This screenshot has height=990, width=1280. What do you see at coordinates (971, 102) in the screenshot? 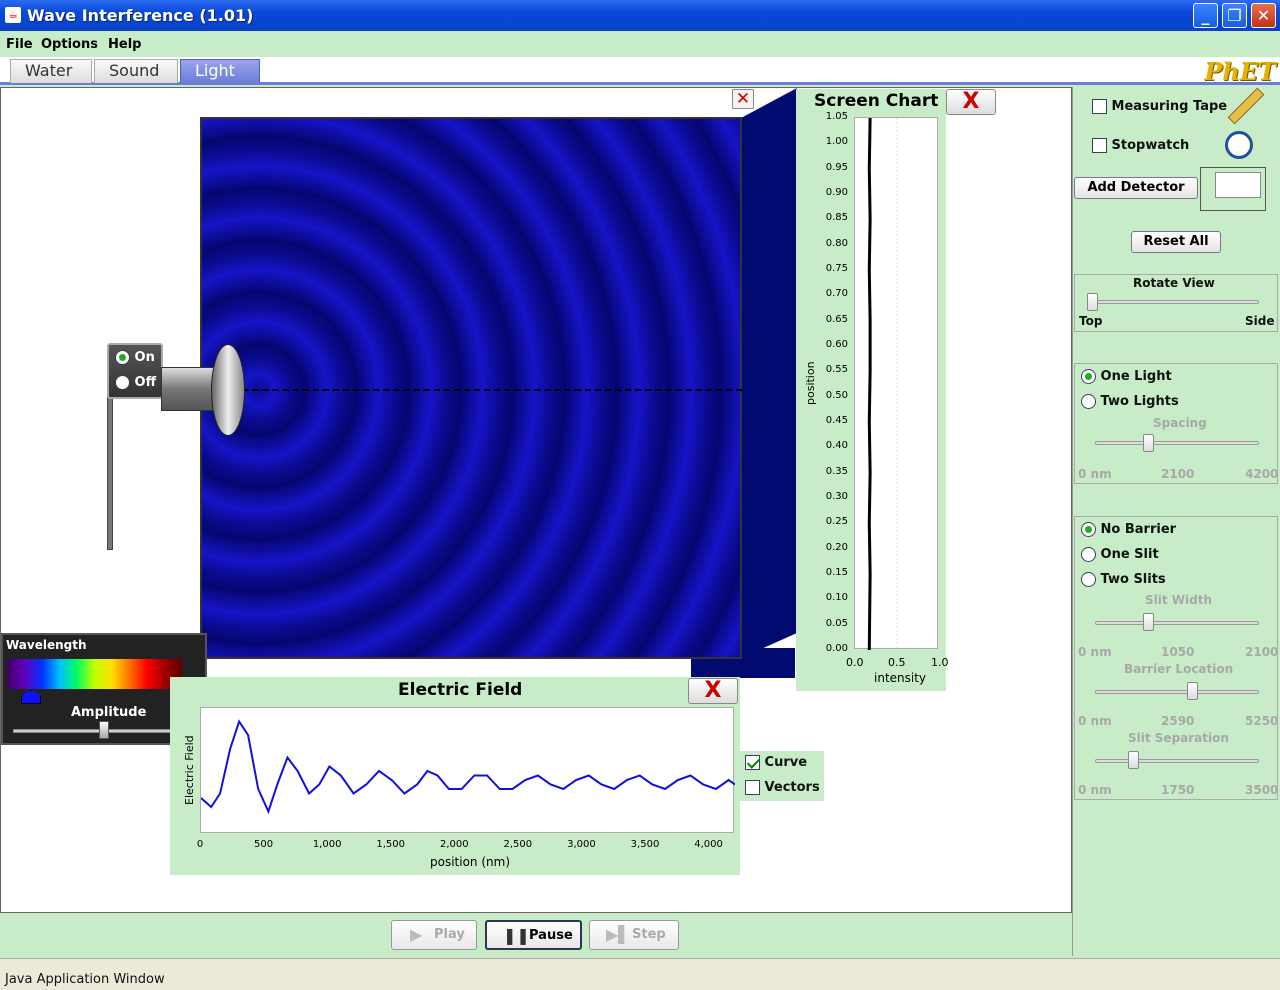
I see `close-screen-chart-button: X` at bounding box center [971, 102].